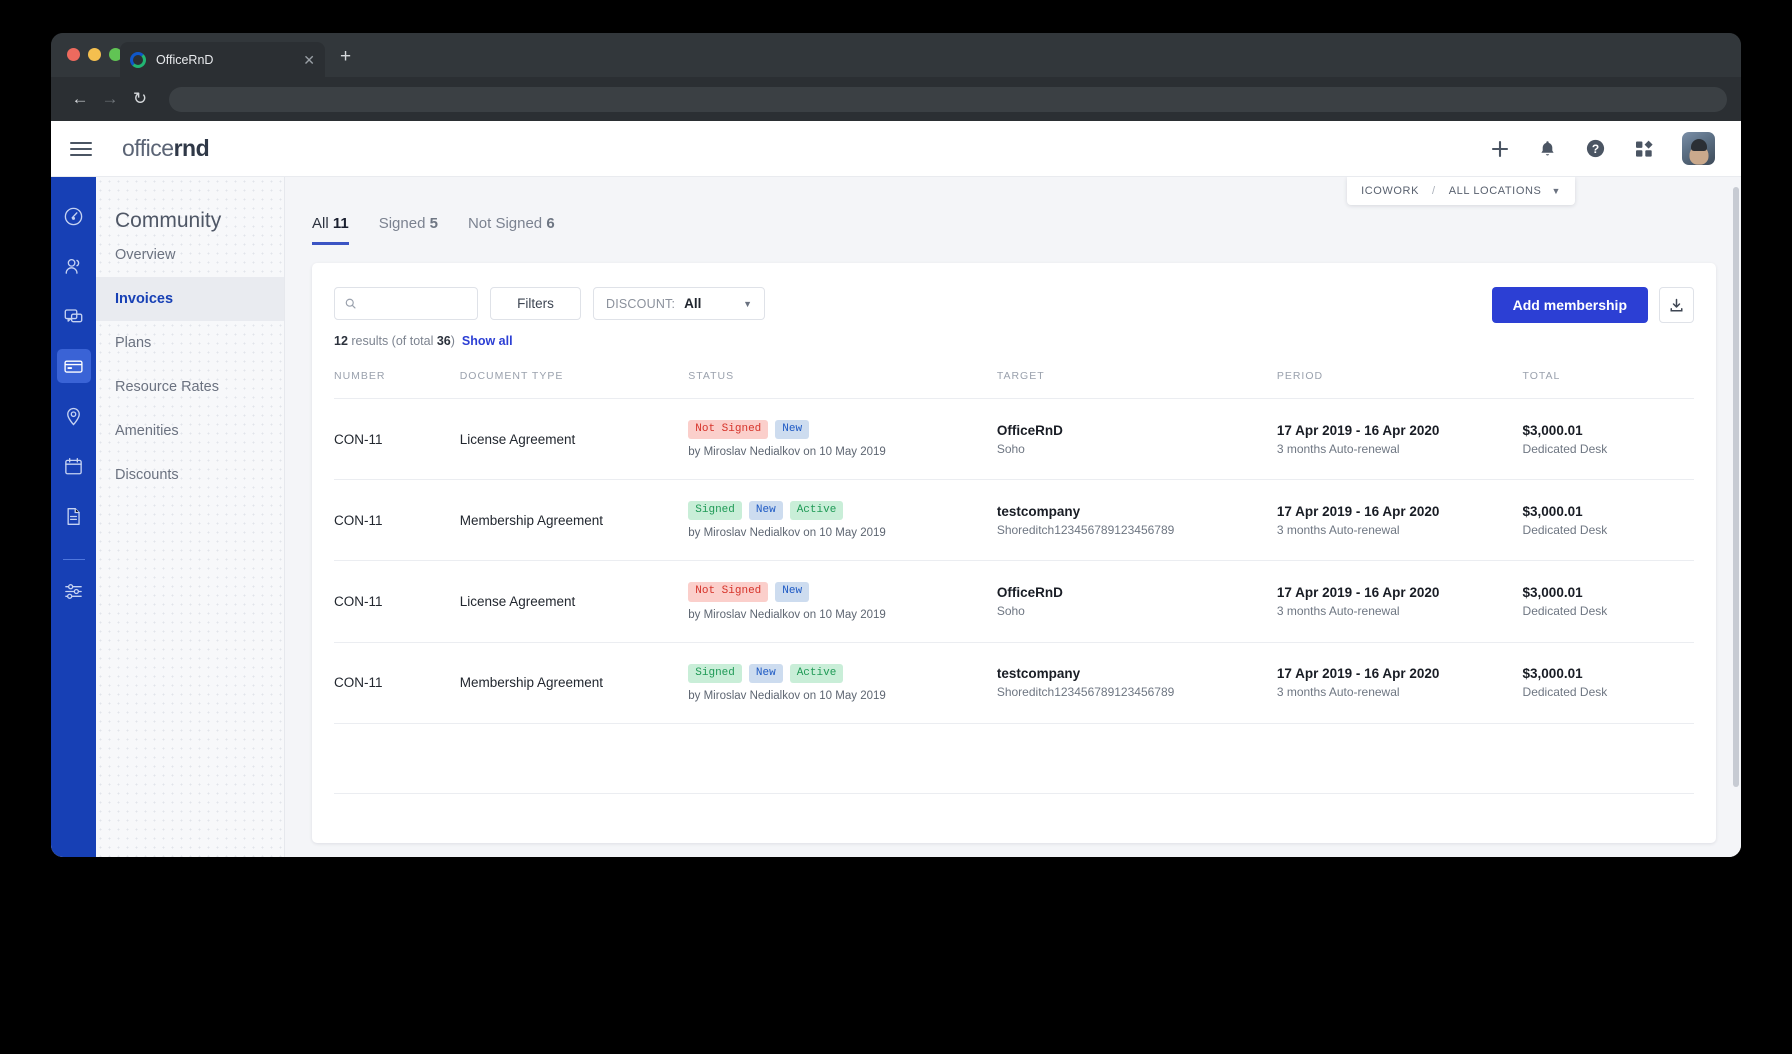 The width and height of the screenshot is (1792, 1054). Describe the element at coordinates (816, 511) in the screenshot. I see `status-badge: Active` at that location.